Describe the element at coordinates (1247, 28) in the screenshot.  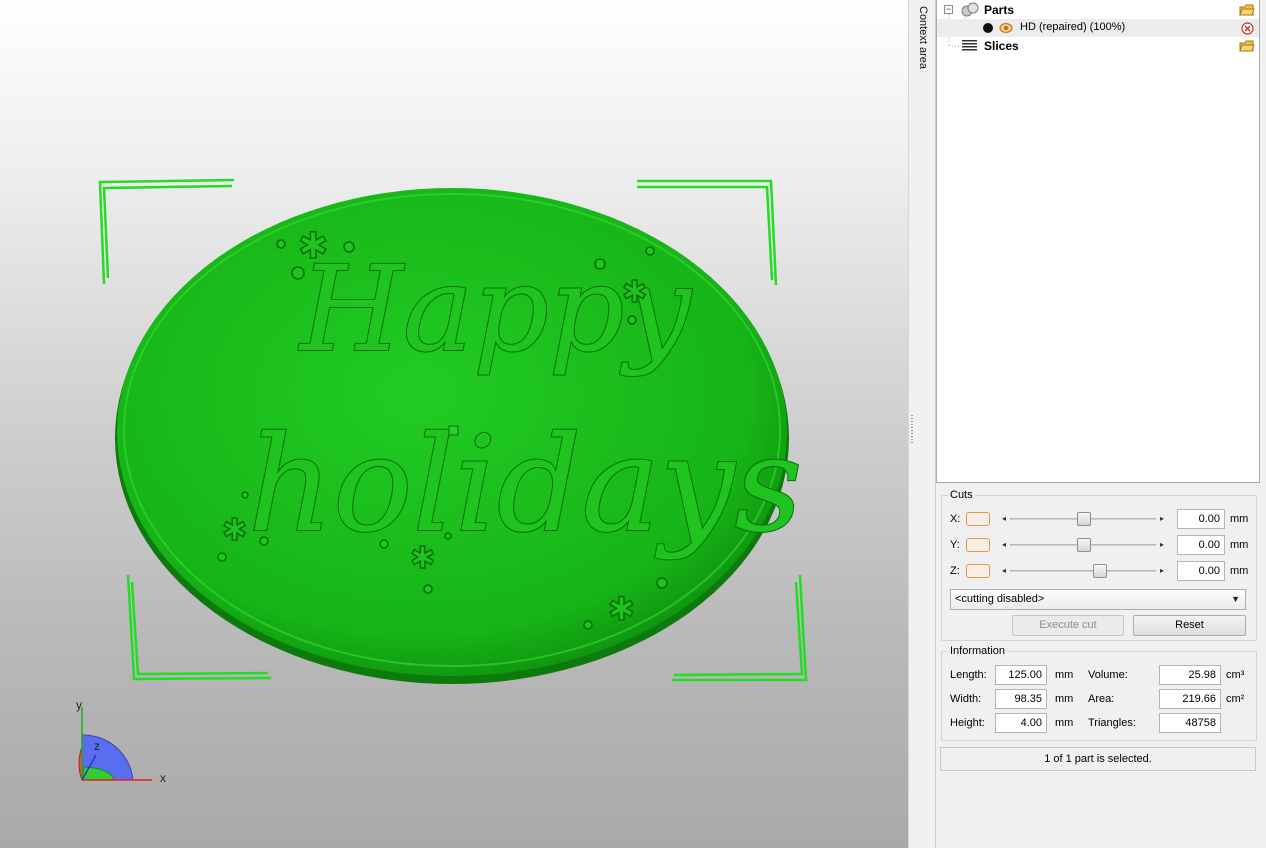
I see `remove-part-icon` at that location.